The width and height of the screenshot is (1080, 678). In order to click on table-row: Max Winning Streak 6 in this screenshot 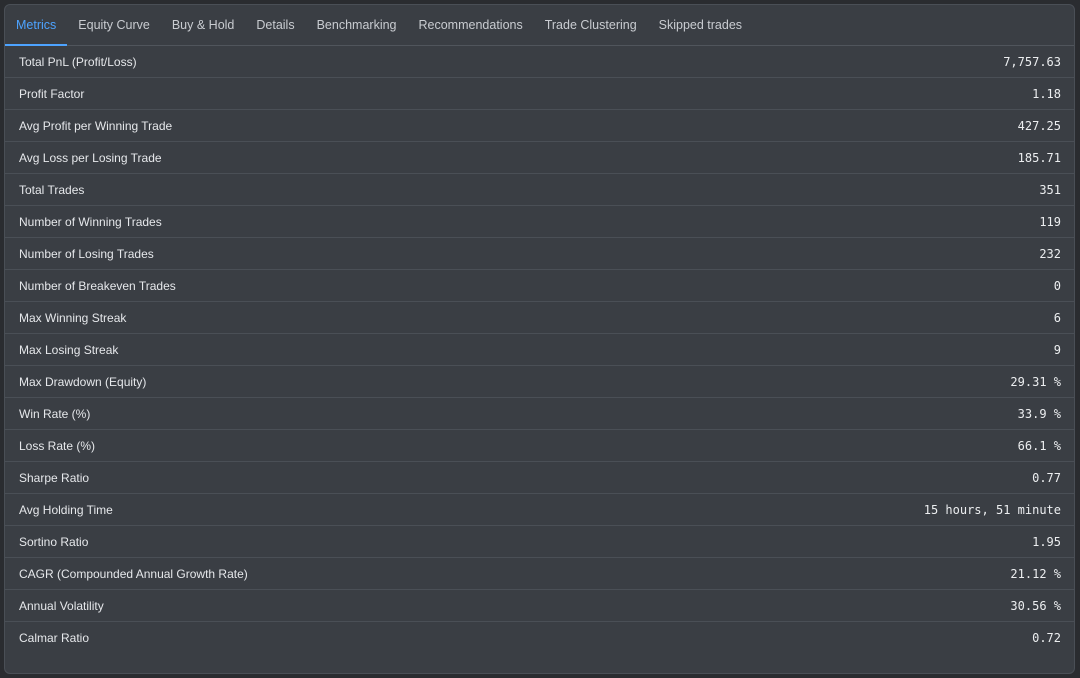, I will do `click(539, 318)`.